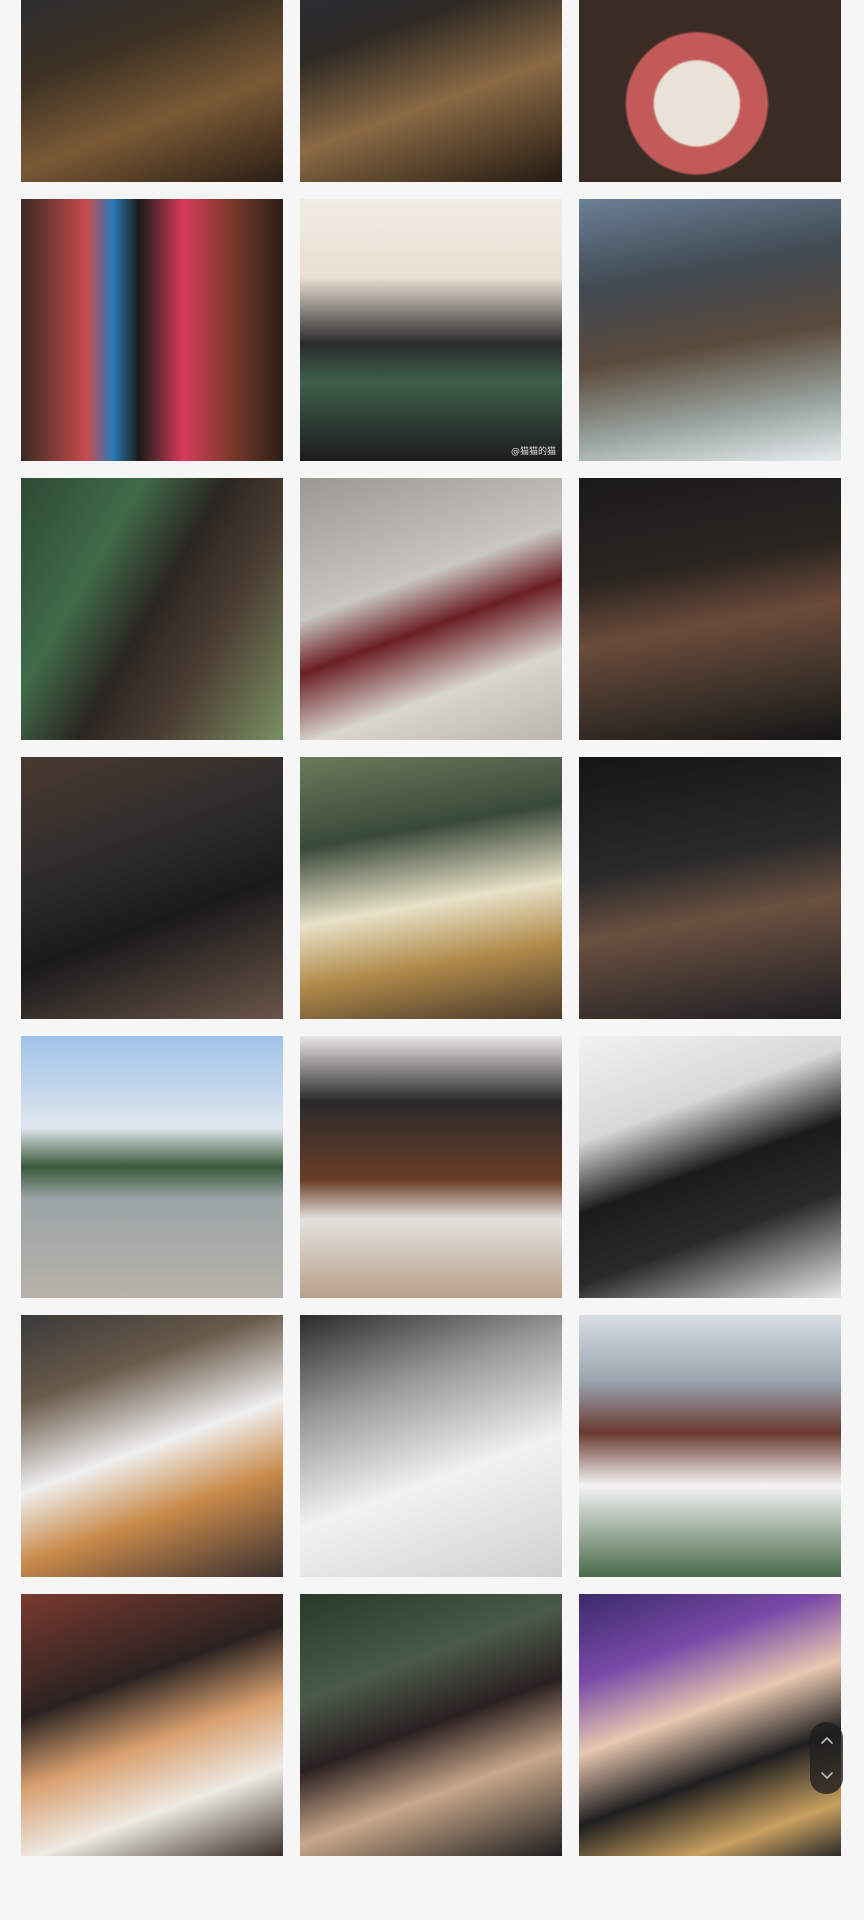 The width and height of the screenshot is (864, 1920). Describe the element at coordinates (827, 1775) in the screenshot. I see `chevron-down-icon` at that location.